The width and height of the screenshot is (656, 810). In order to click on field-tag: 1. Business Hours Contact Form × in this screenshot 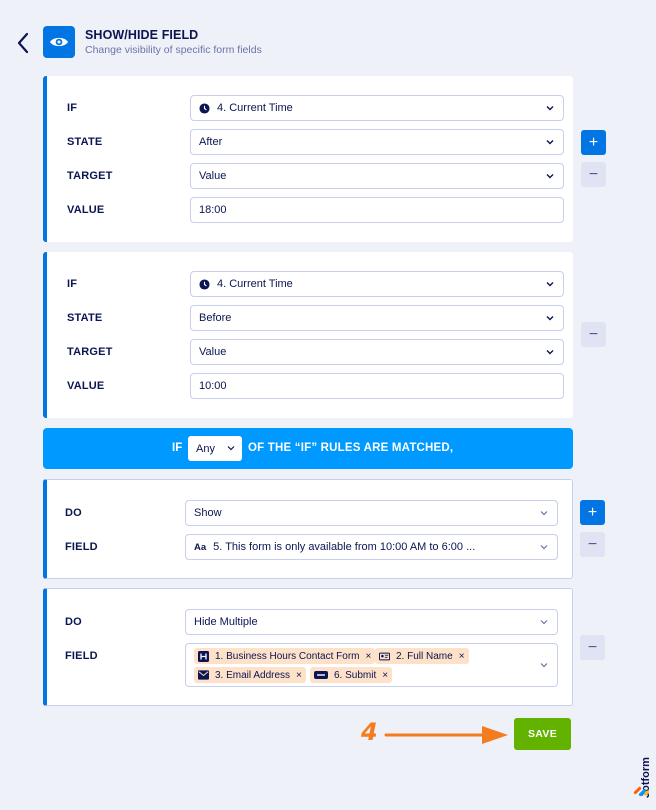, I will do `click(285, 656)`.